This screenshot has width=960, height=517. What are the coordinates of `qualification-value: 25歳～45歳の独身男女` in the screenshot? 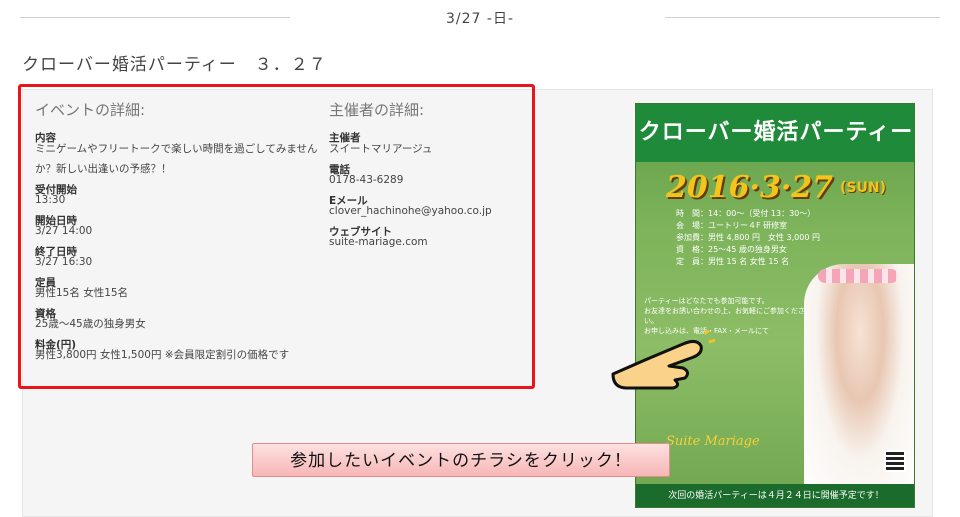 It's located at (90, 324).